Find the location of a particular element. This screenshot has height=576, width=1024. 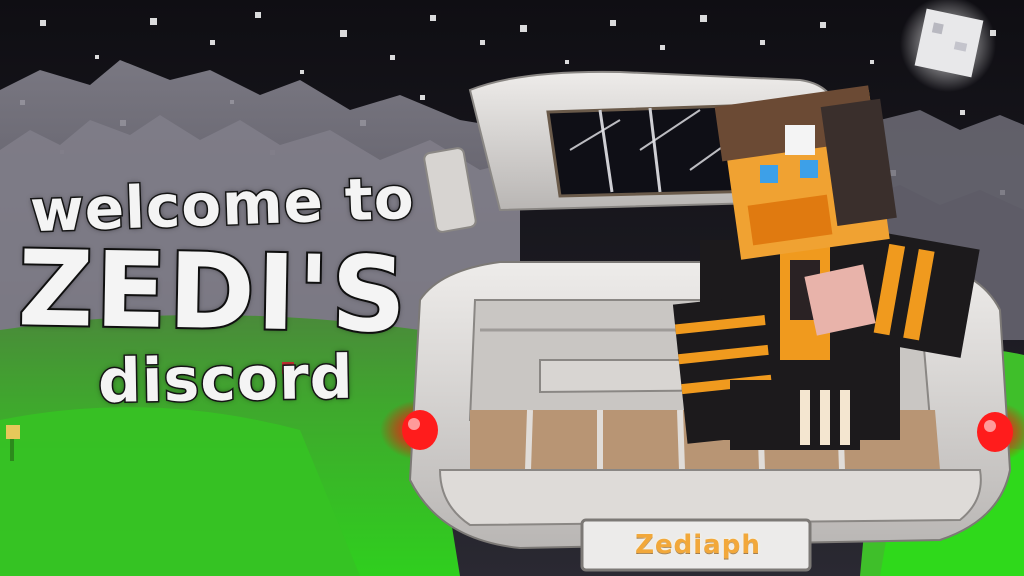

license-plate-text: Zediaph is located at coordinates (698, 545).